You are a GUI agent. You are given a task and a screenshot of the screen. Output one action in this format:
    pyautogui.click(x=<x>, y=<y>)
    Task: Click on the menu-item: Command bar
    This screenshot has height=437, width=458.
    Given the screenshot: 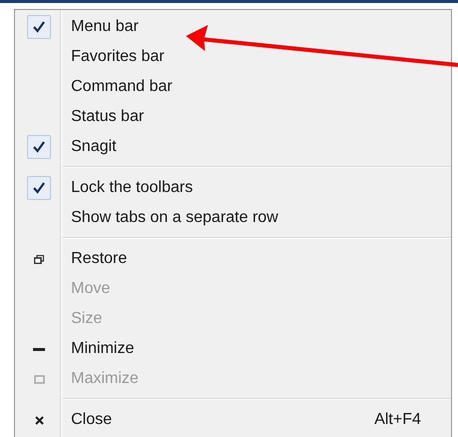 What is the action you would take?
    pyautogui.click(x=233, y=87)
    